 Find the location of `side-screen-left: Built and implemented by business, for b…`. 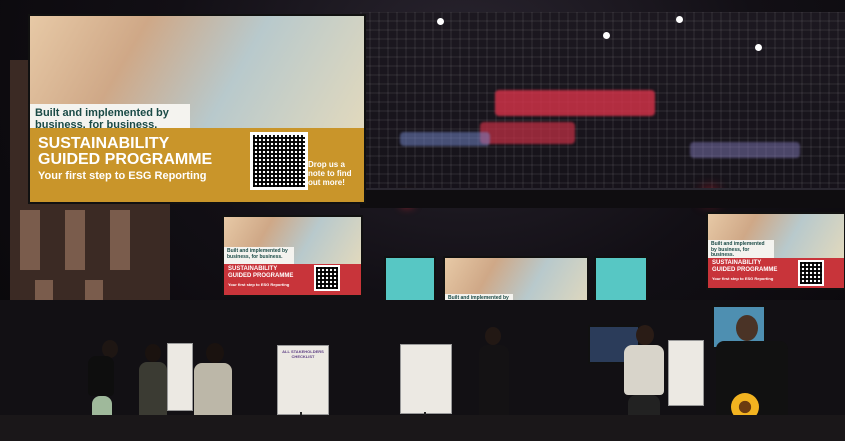

side-screen-left: Built and implemented by business, for b… is located at coordinates (292, 256).